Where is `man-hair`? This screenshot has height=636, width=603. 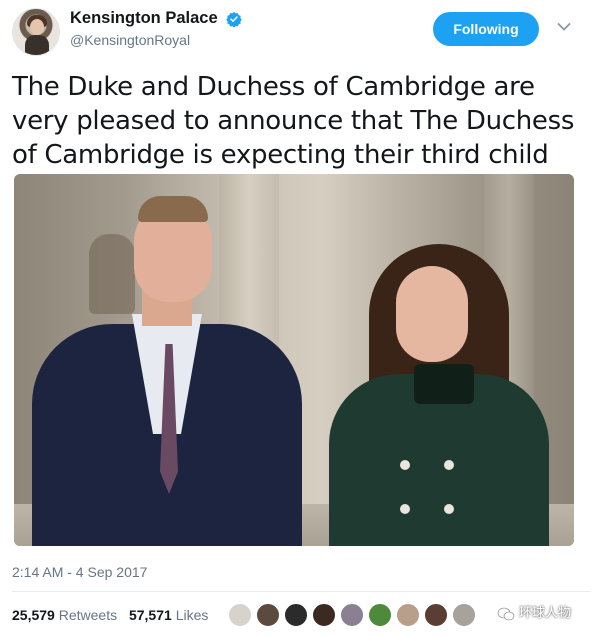
man-hair is located at coordinates (173, 209).